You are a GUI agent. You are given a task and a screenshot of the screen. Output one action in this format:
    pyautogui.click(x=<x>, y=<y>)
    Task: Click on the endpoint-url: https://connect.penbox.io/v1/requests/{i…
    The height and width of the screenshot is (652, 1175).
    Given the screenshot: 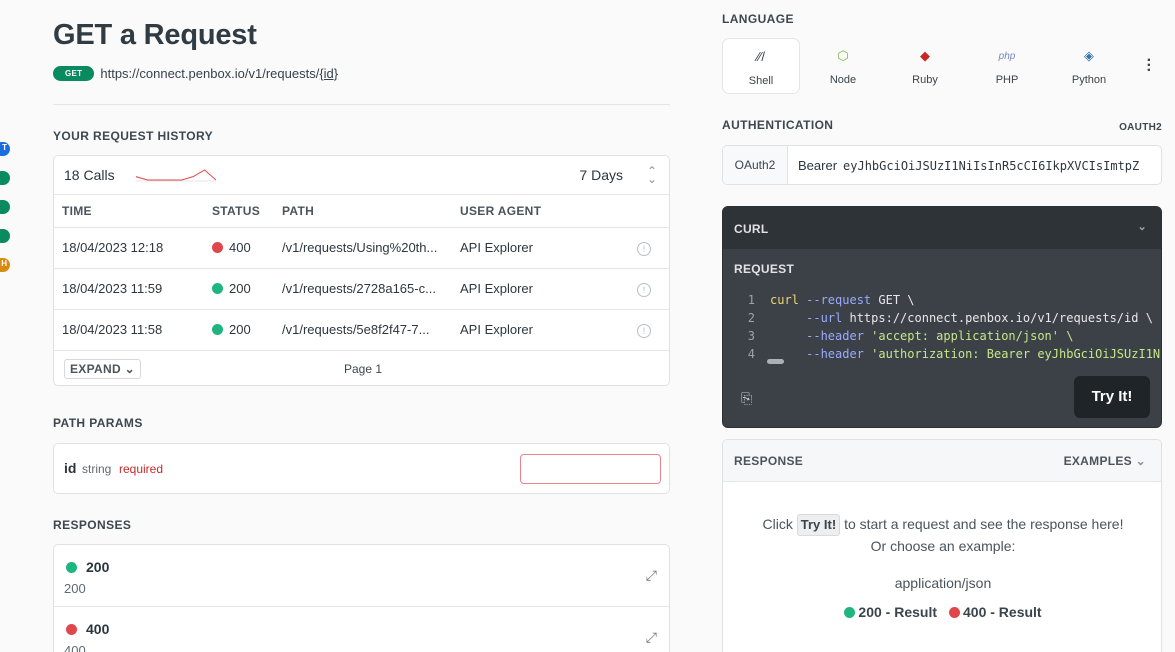 What is the action you would take?
    pyautogui.click(x=219, y=73)
    